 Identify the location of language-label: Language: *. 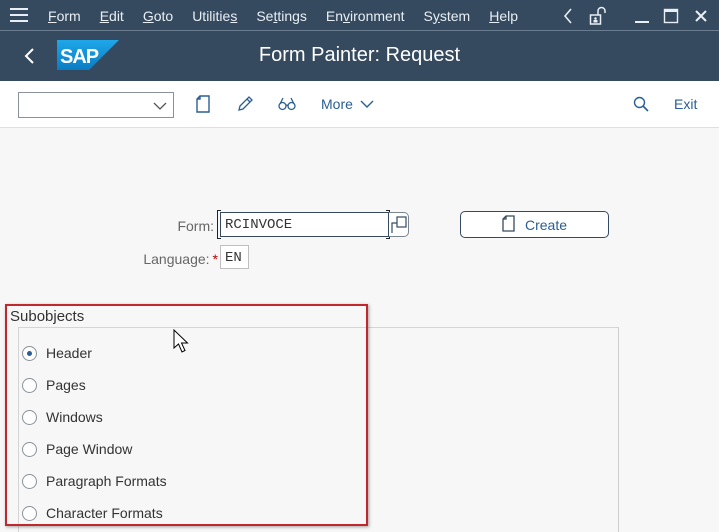
(159, 259).